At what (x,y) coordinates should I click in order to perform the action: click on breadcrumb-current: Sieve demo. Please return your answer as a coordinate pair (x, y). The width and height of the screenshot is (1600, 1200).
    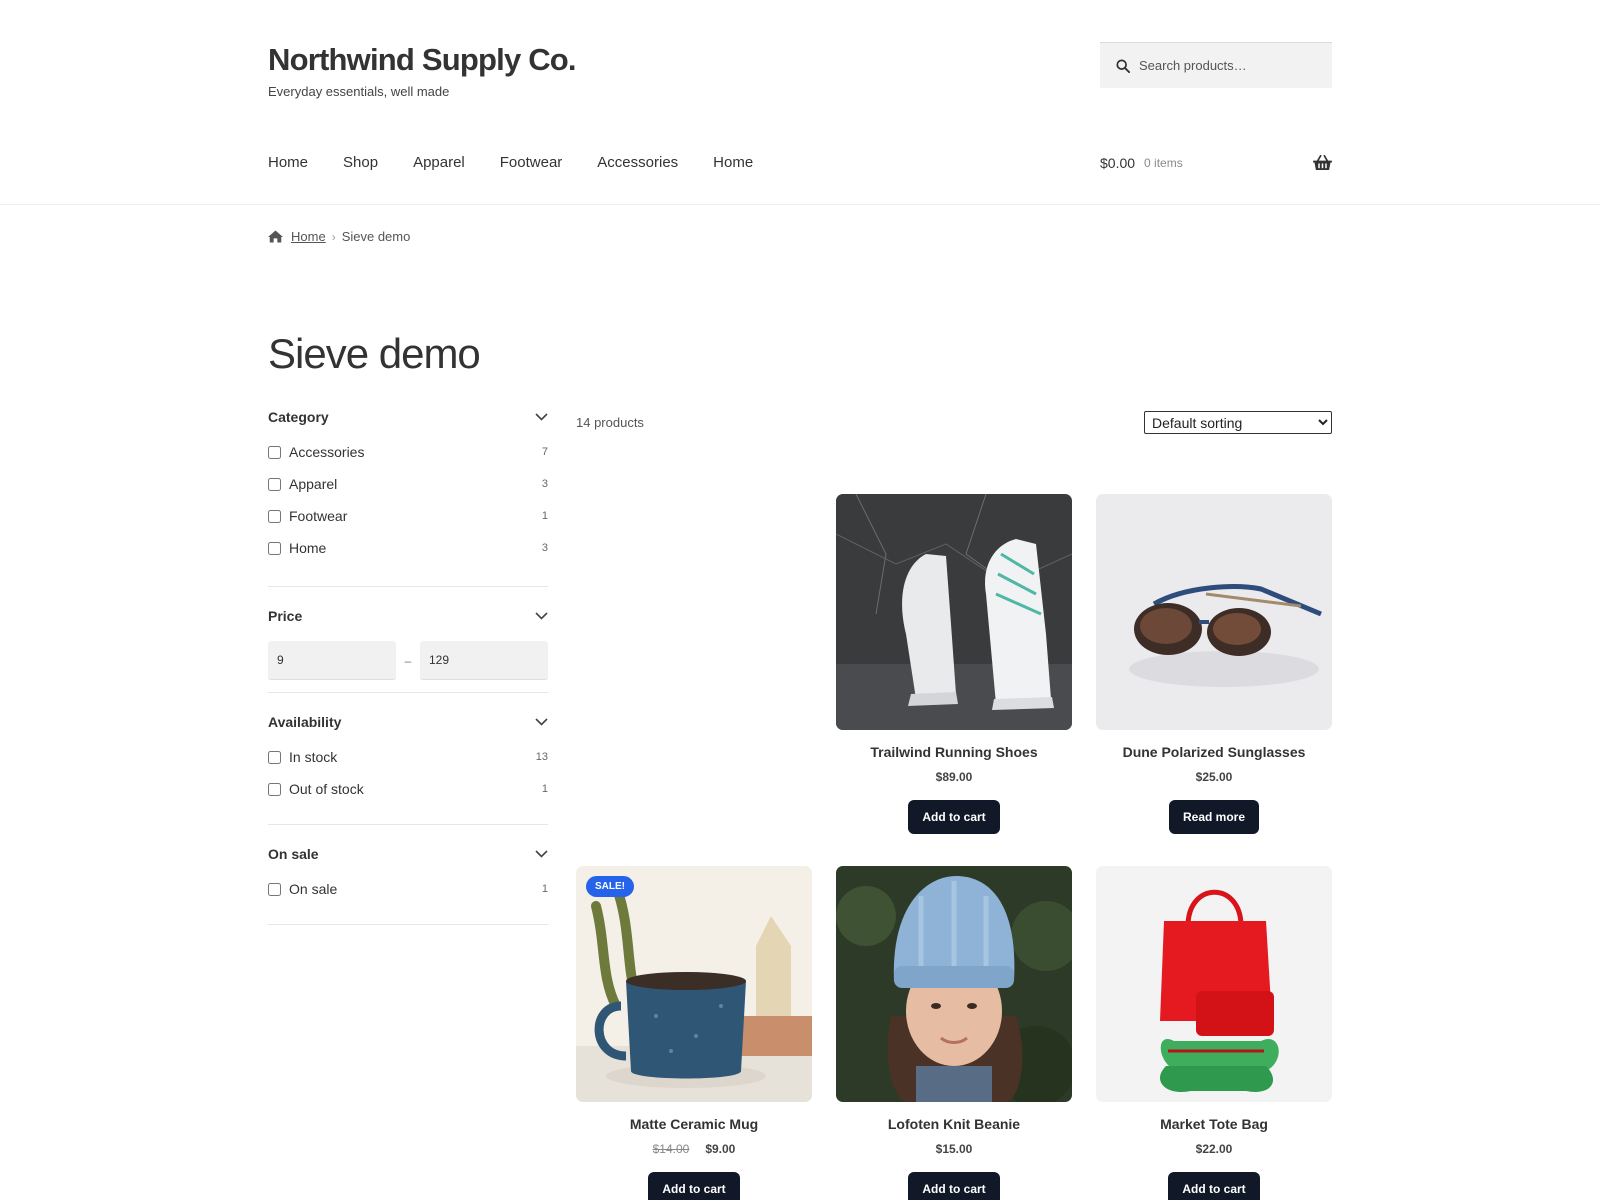
    Looking at the image, I should click on (376, 236).